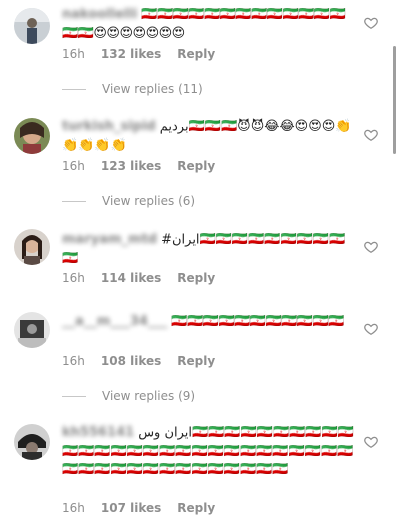 The height and width of the screenshot is (520, 400). Describe the element at coordinates (174, 127) in the screenshot. I see `comment-text-rtl: بردیم` at that location.